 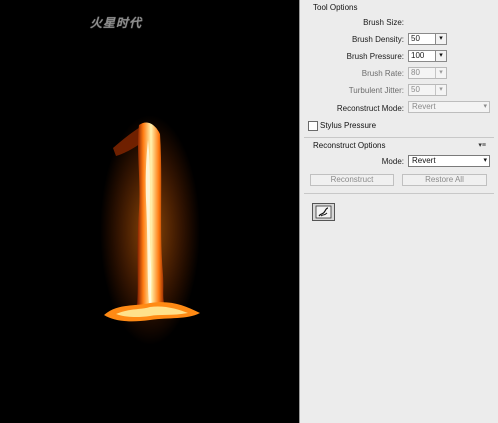 I want to click on mode-label: Mode:, so click(x=392, y=161).